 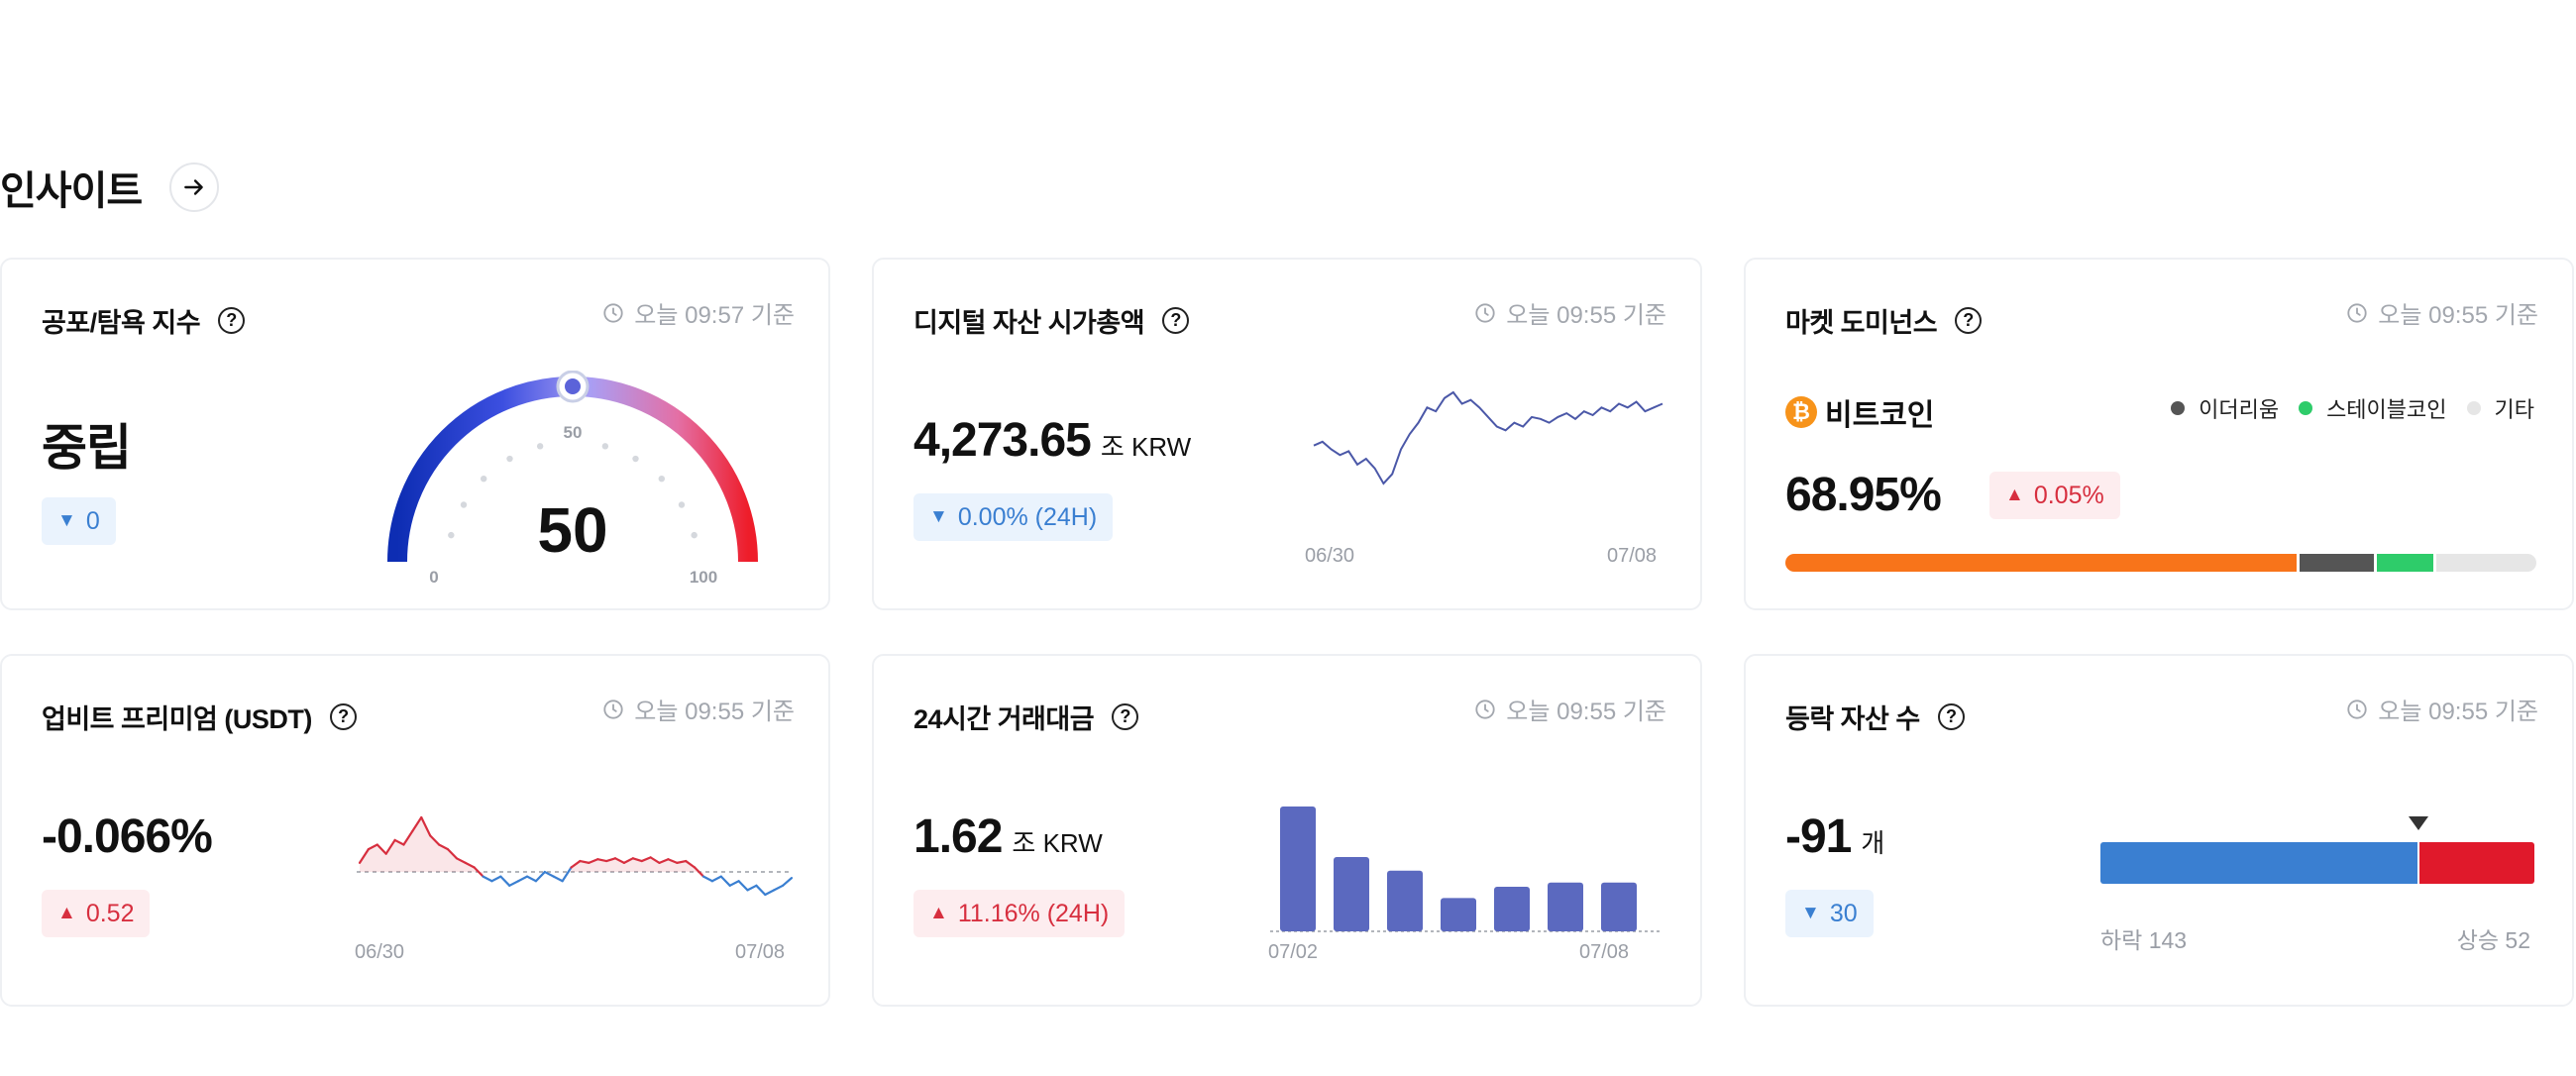 What do you see at coordinates (1875, 717) in the screenshot?
I see `updown-header: 등락 자산 수 ?` at bounding box center [1875, 717].